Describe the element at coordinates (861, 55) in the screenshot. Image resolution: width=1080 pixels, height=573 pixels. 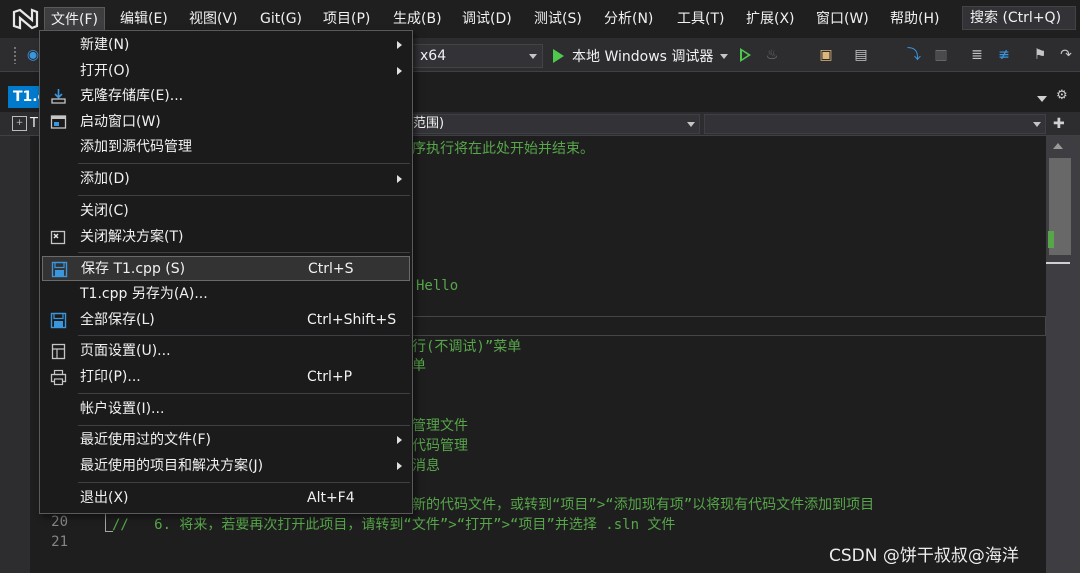
I see `window-layout-icon: ▤` at that location.